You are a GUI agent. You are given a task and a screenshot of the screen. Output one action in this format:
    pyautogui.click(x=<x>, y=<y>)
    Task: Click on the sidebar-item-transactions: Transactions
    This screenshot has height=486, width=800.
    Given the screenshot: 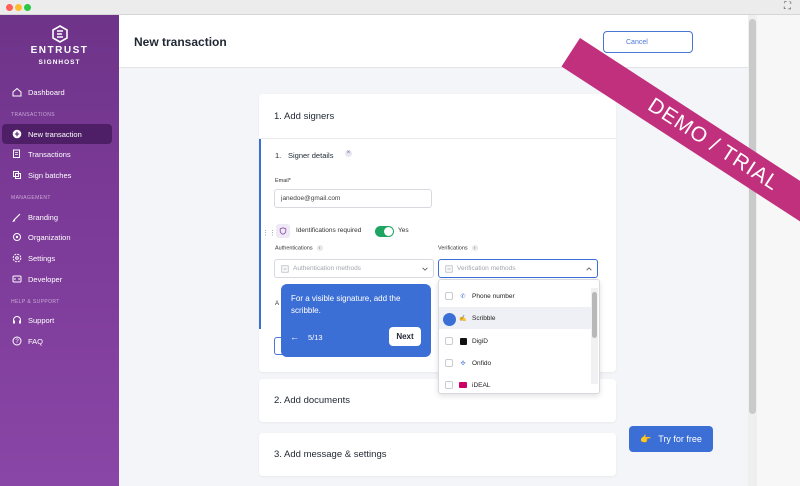 What is the action you would take?
    pyautogui.click(x=57, y=154)
    